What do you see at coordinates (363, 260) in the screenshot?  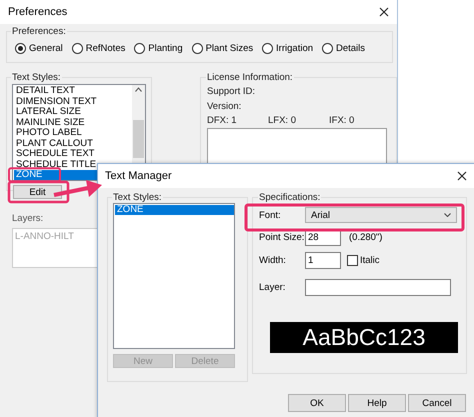 I see `italic-checkbox: Italic` at bounding box center [363, 260].